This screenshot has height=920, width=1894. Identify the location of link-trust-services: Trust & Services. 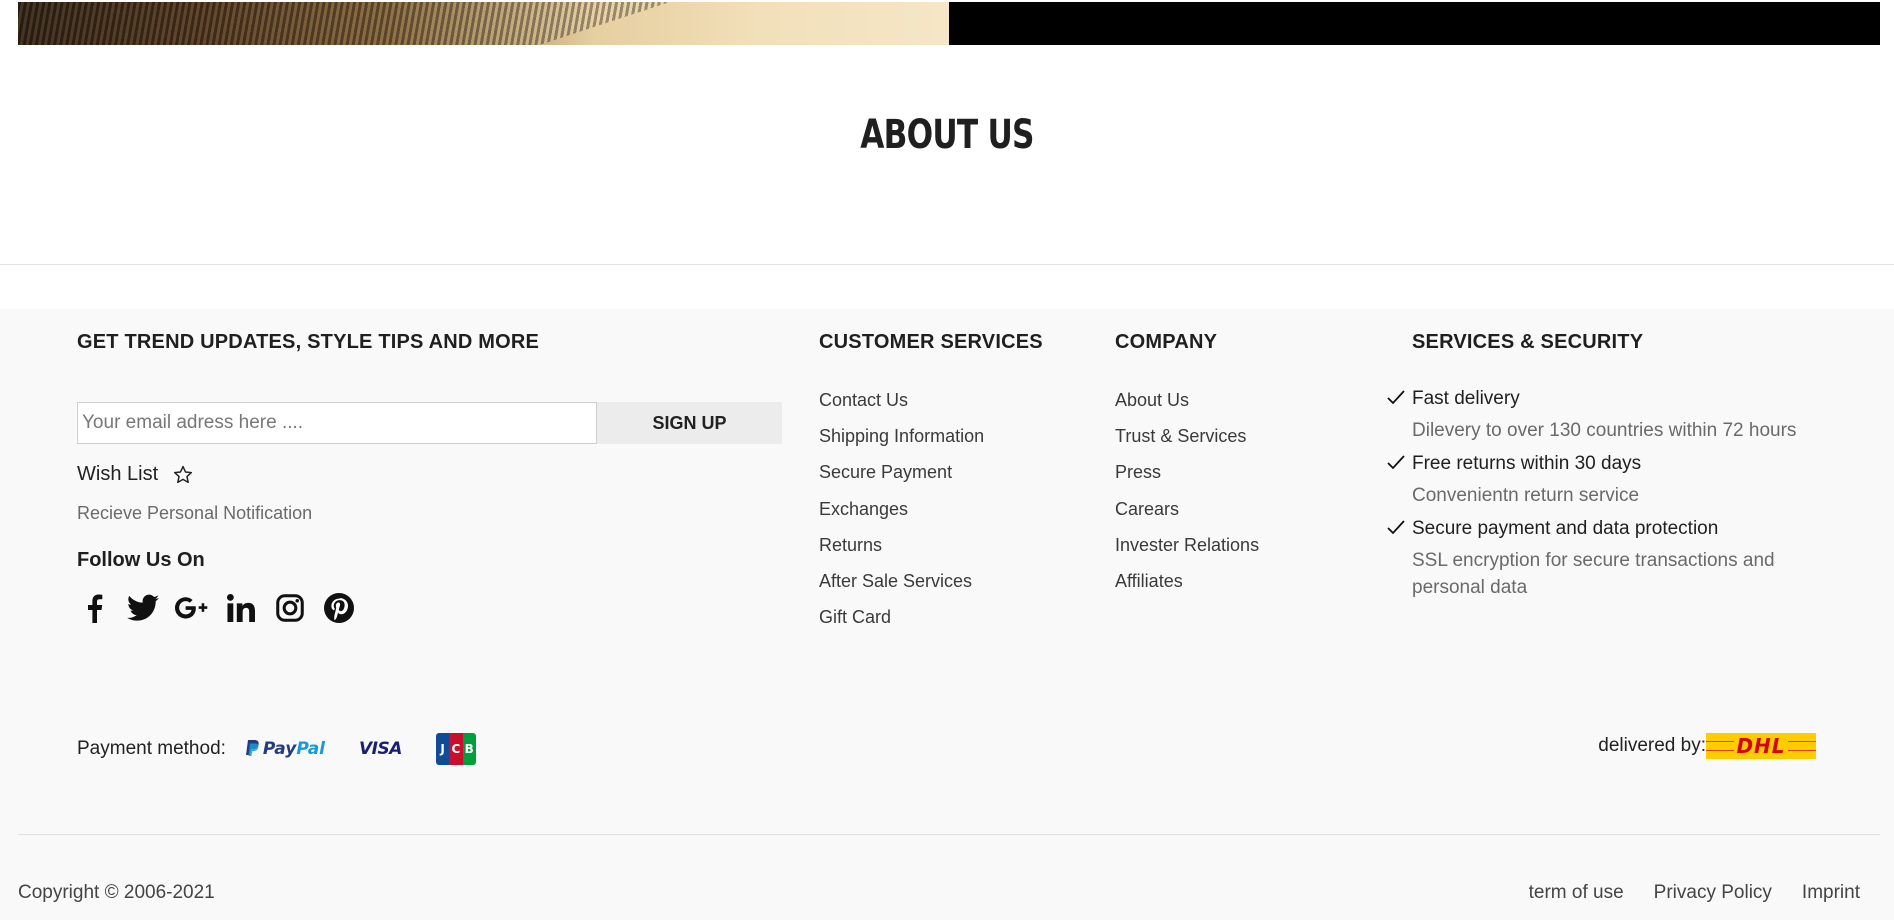
(1187, 443).